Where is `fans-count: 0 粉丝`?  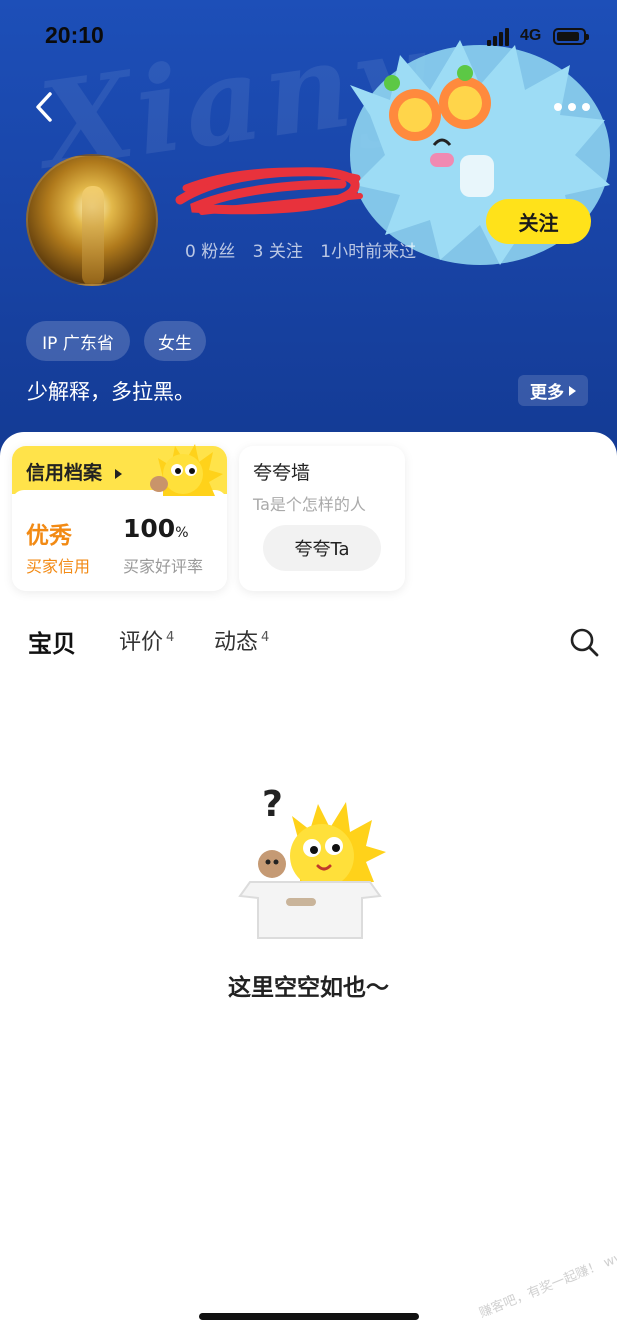
fans-count: 0 粉丝 is located at coordinates (210, 252).